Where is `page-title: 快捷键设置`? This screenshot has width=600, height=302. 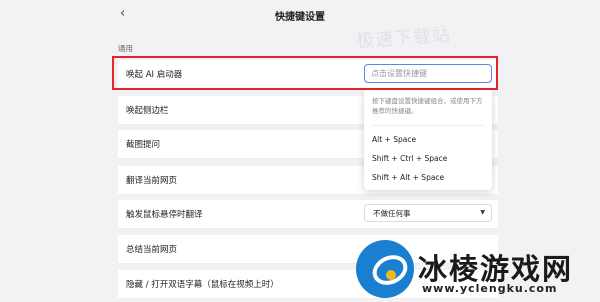
page-title: 快捷键设置 is located at coordinates (300, 17).